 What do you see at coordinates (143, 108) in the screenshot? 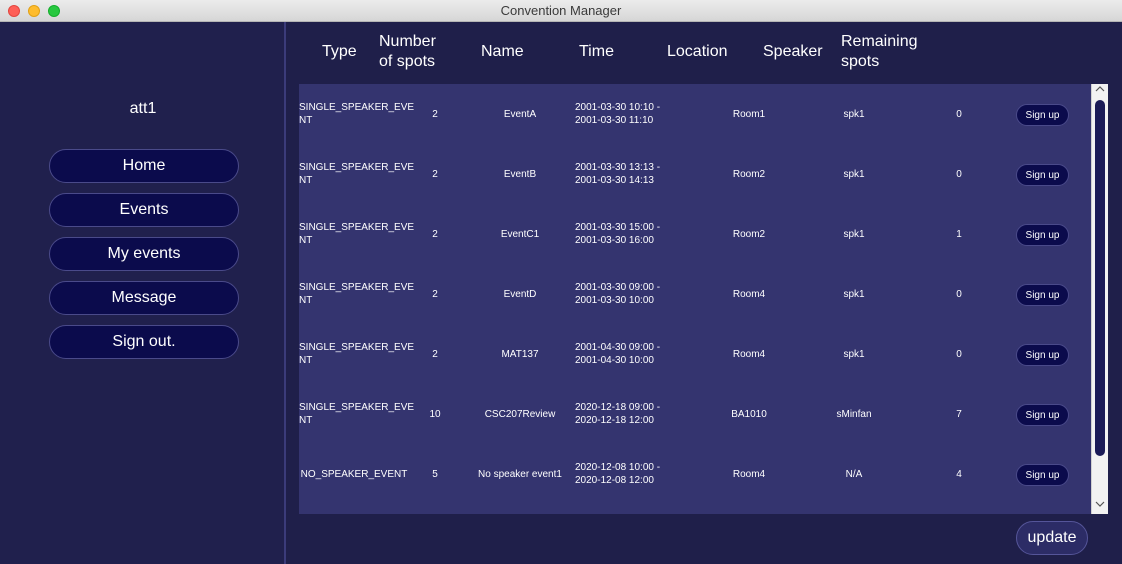
I see `username-label: att1` at bounding box center [143, 108].